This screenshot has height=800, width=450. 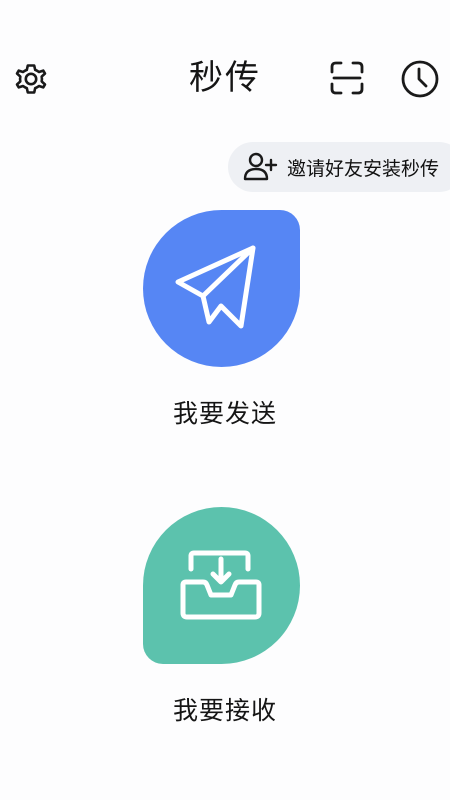 What do you see at coordinates (224, 710) in the screenshot?
I see `receive-label: 我要接收` at bounding box center [224, 710].